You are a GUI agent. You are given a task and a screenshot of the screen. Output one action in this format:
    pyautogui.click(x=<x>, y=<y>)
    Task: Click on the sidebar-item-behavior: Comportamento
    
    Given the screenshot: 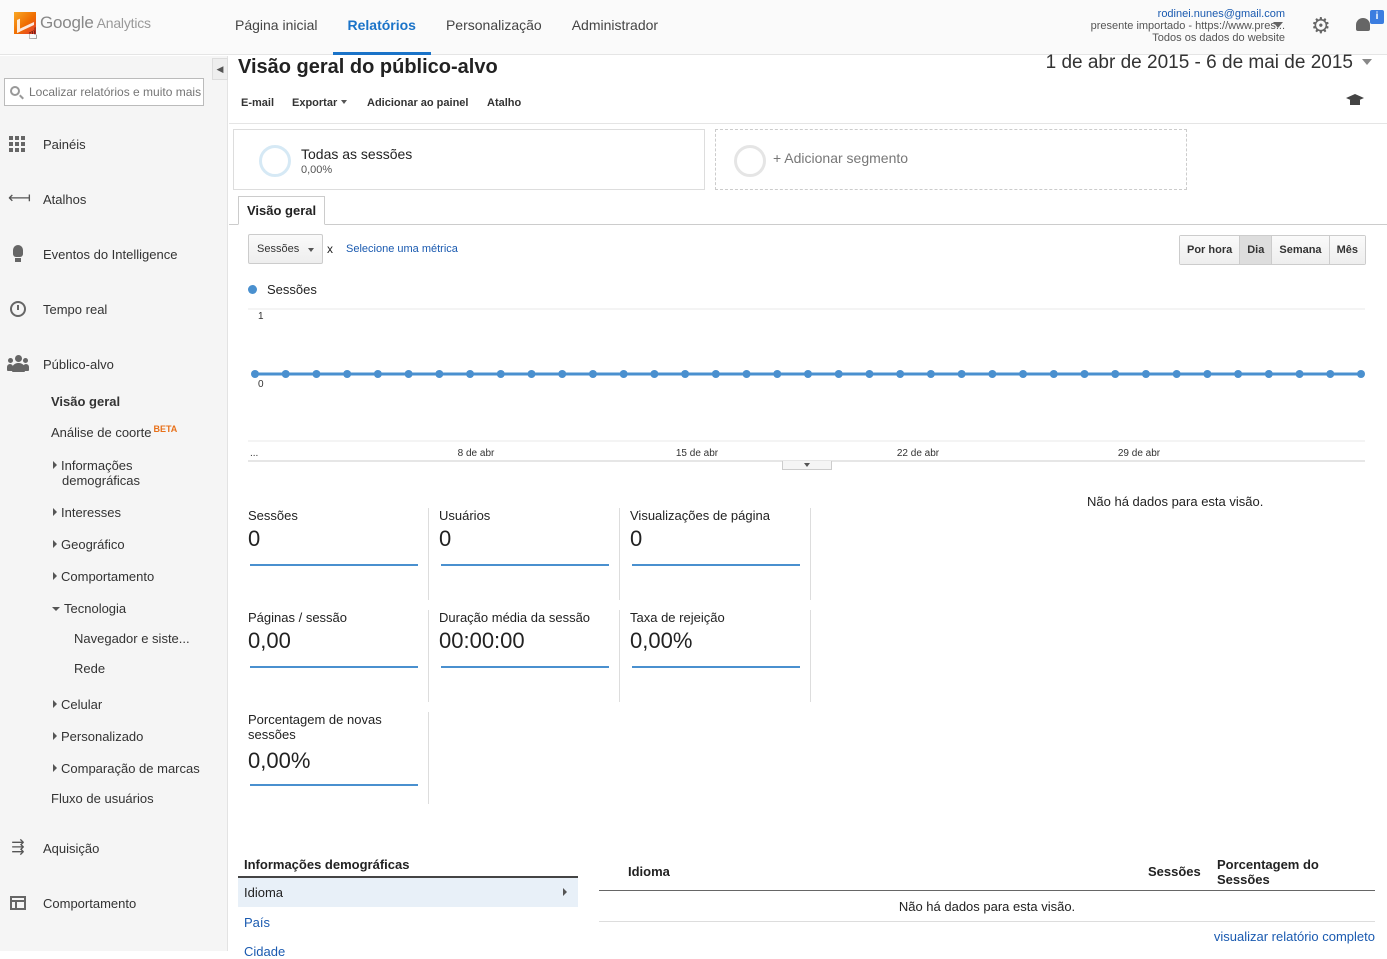 What is the action you would take?
    pyautogui.click(x=114, y=903)
    